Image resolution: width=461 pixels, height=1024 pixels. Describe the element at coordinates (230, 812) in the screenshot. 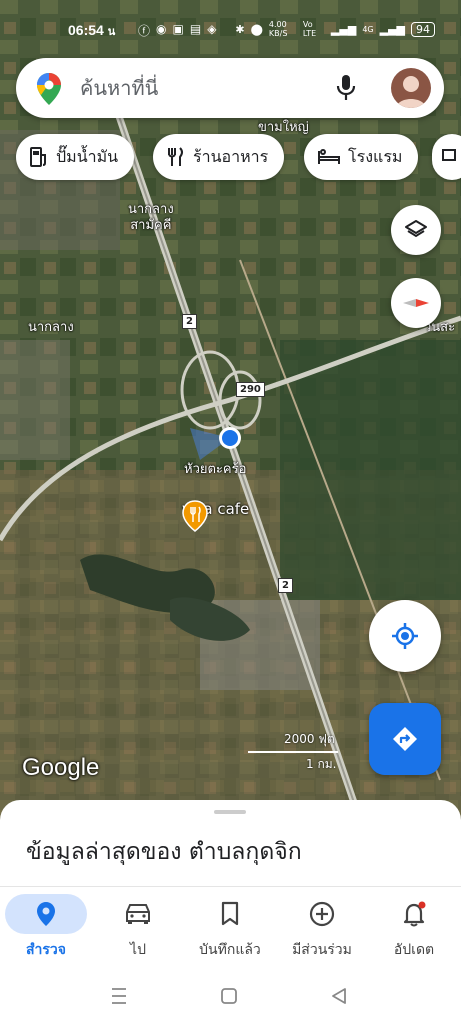

I see `sheet-drag-handle` at that location.